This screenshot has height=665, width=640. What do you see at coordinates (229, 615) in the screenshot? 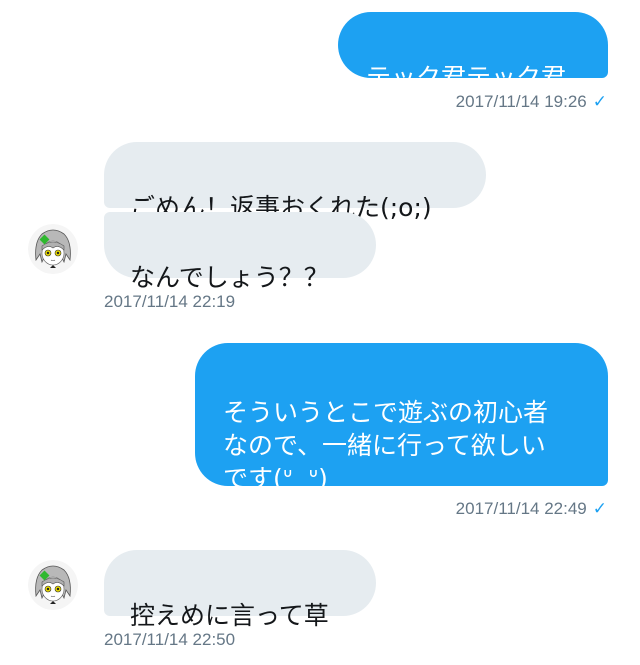
I see `message-text: 控えめに言って草` at bounding box center [229, 615].